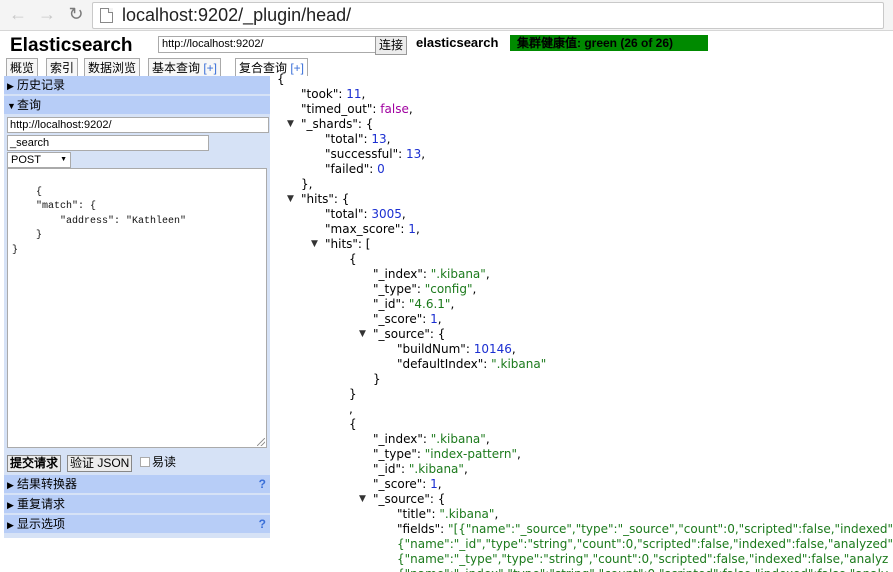 This screenshot has height=572, width=893. I want to click on cluster-health-badge: 集群健康值: green (26 of 26), so click(609, 43).